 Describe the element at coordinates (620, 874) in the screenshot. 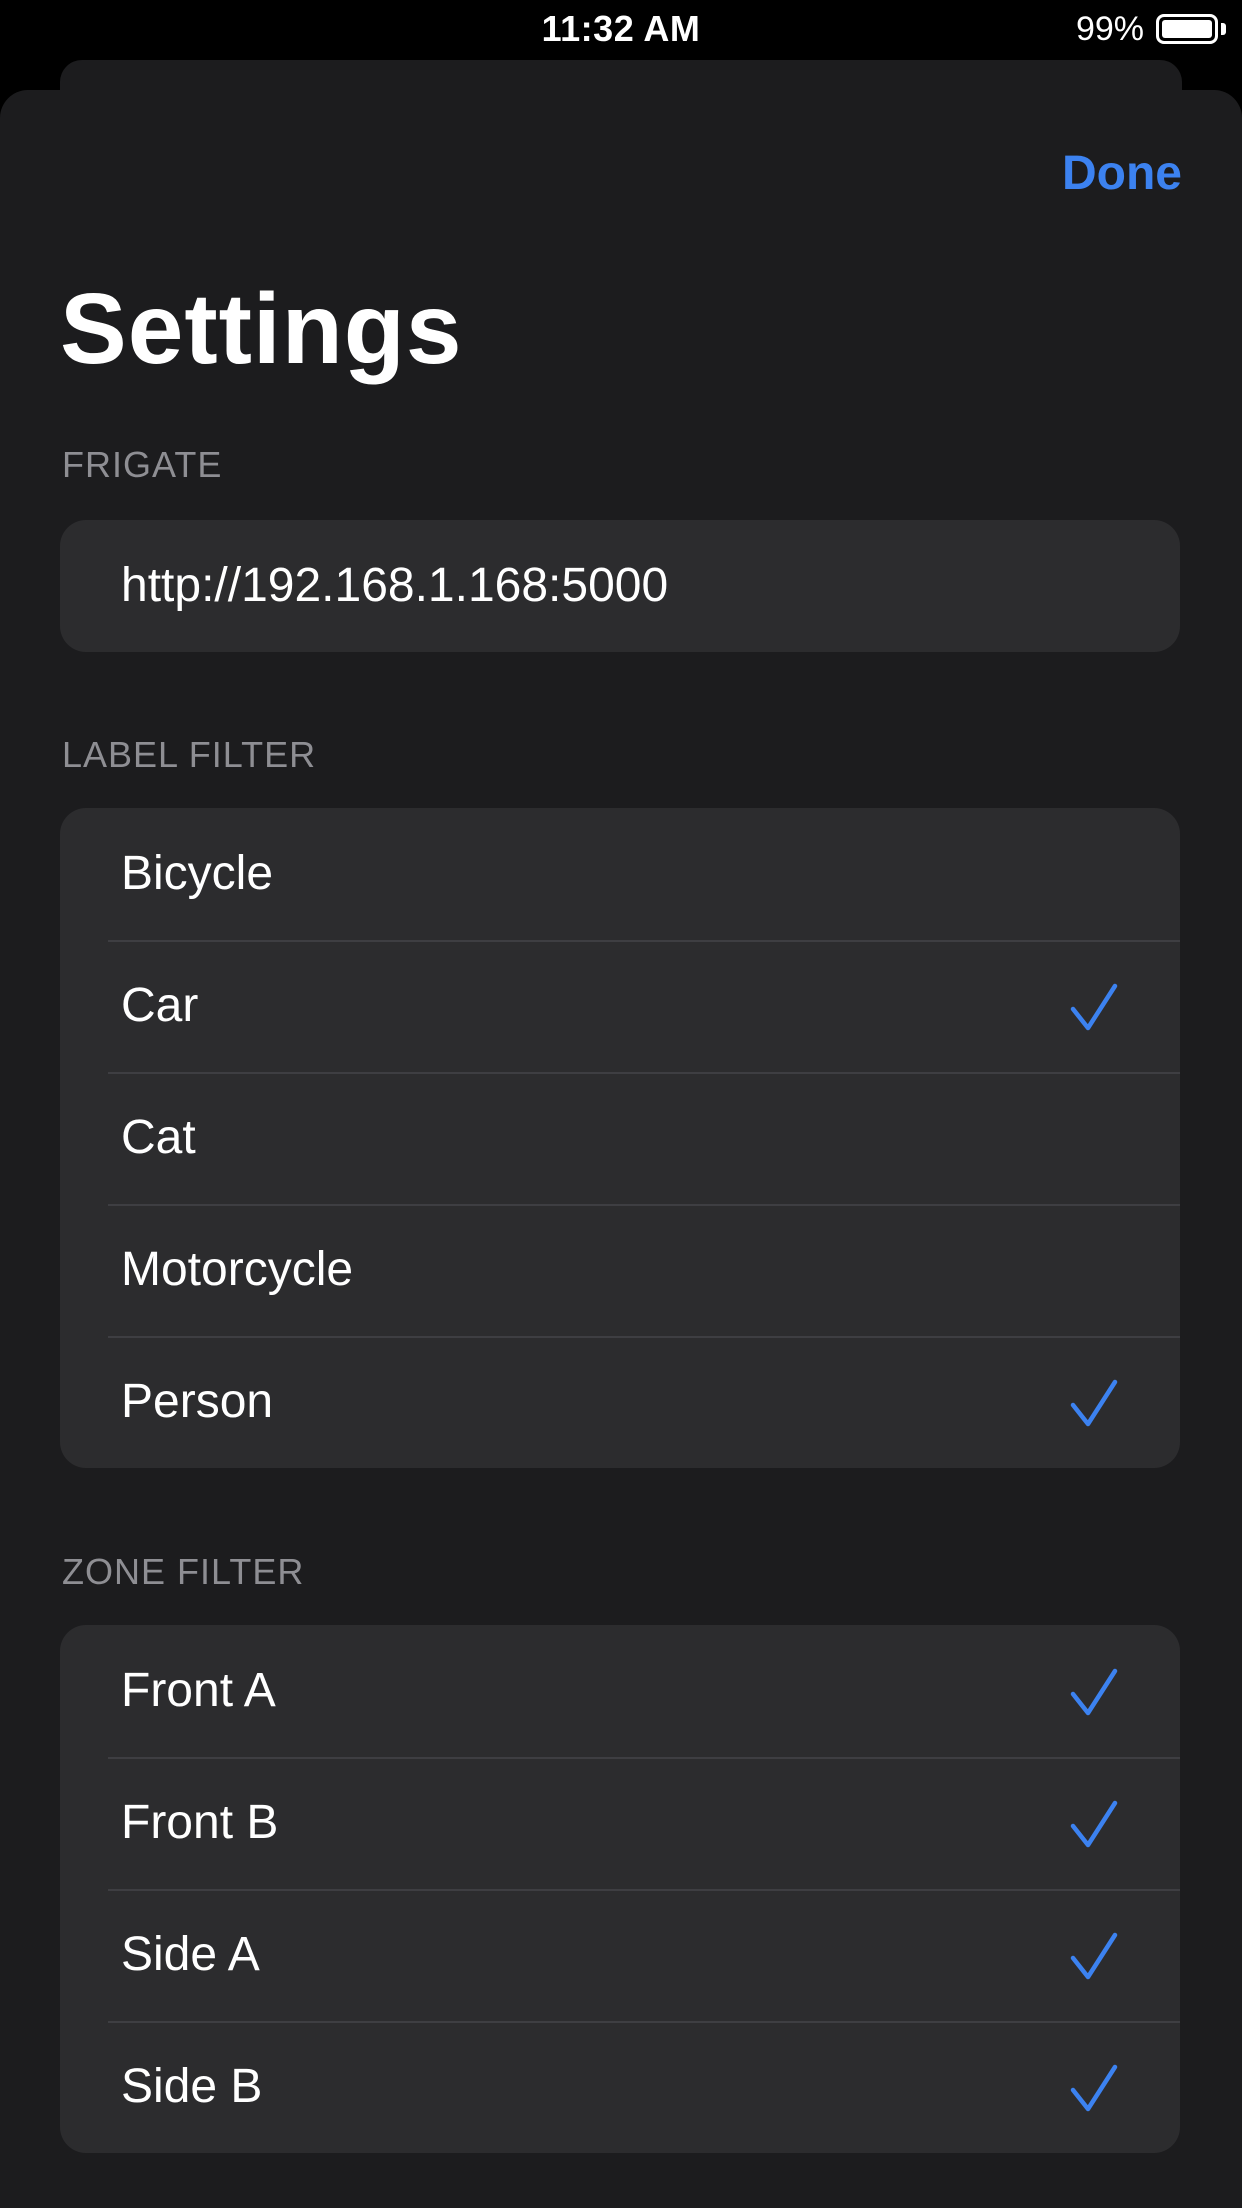

I see `filter-row-bicycle: Bicycle` at that location.